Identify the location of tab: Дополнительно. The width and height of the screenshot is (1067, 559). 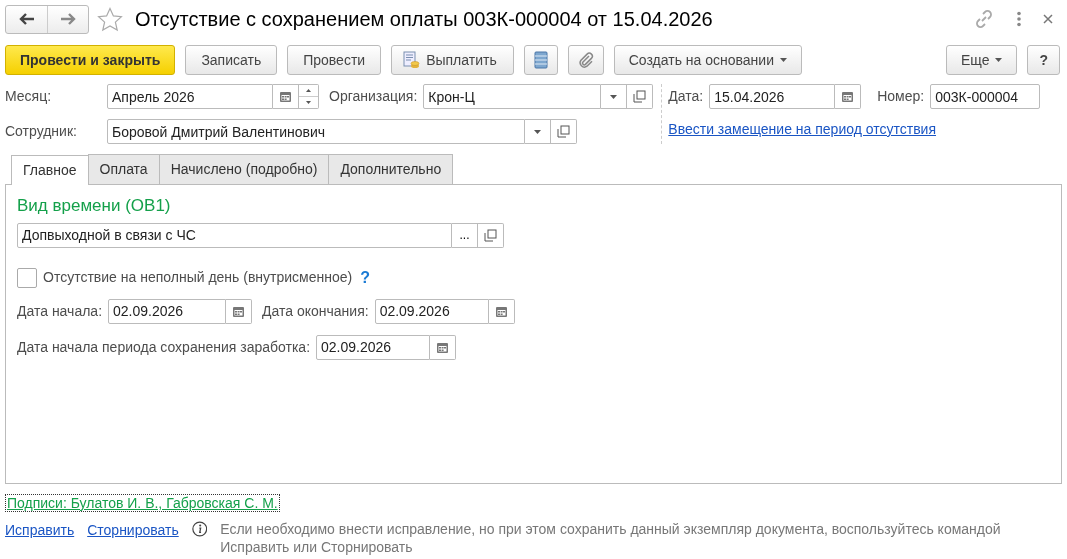
(391, 169).